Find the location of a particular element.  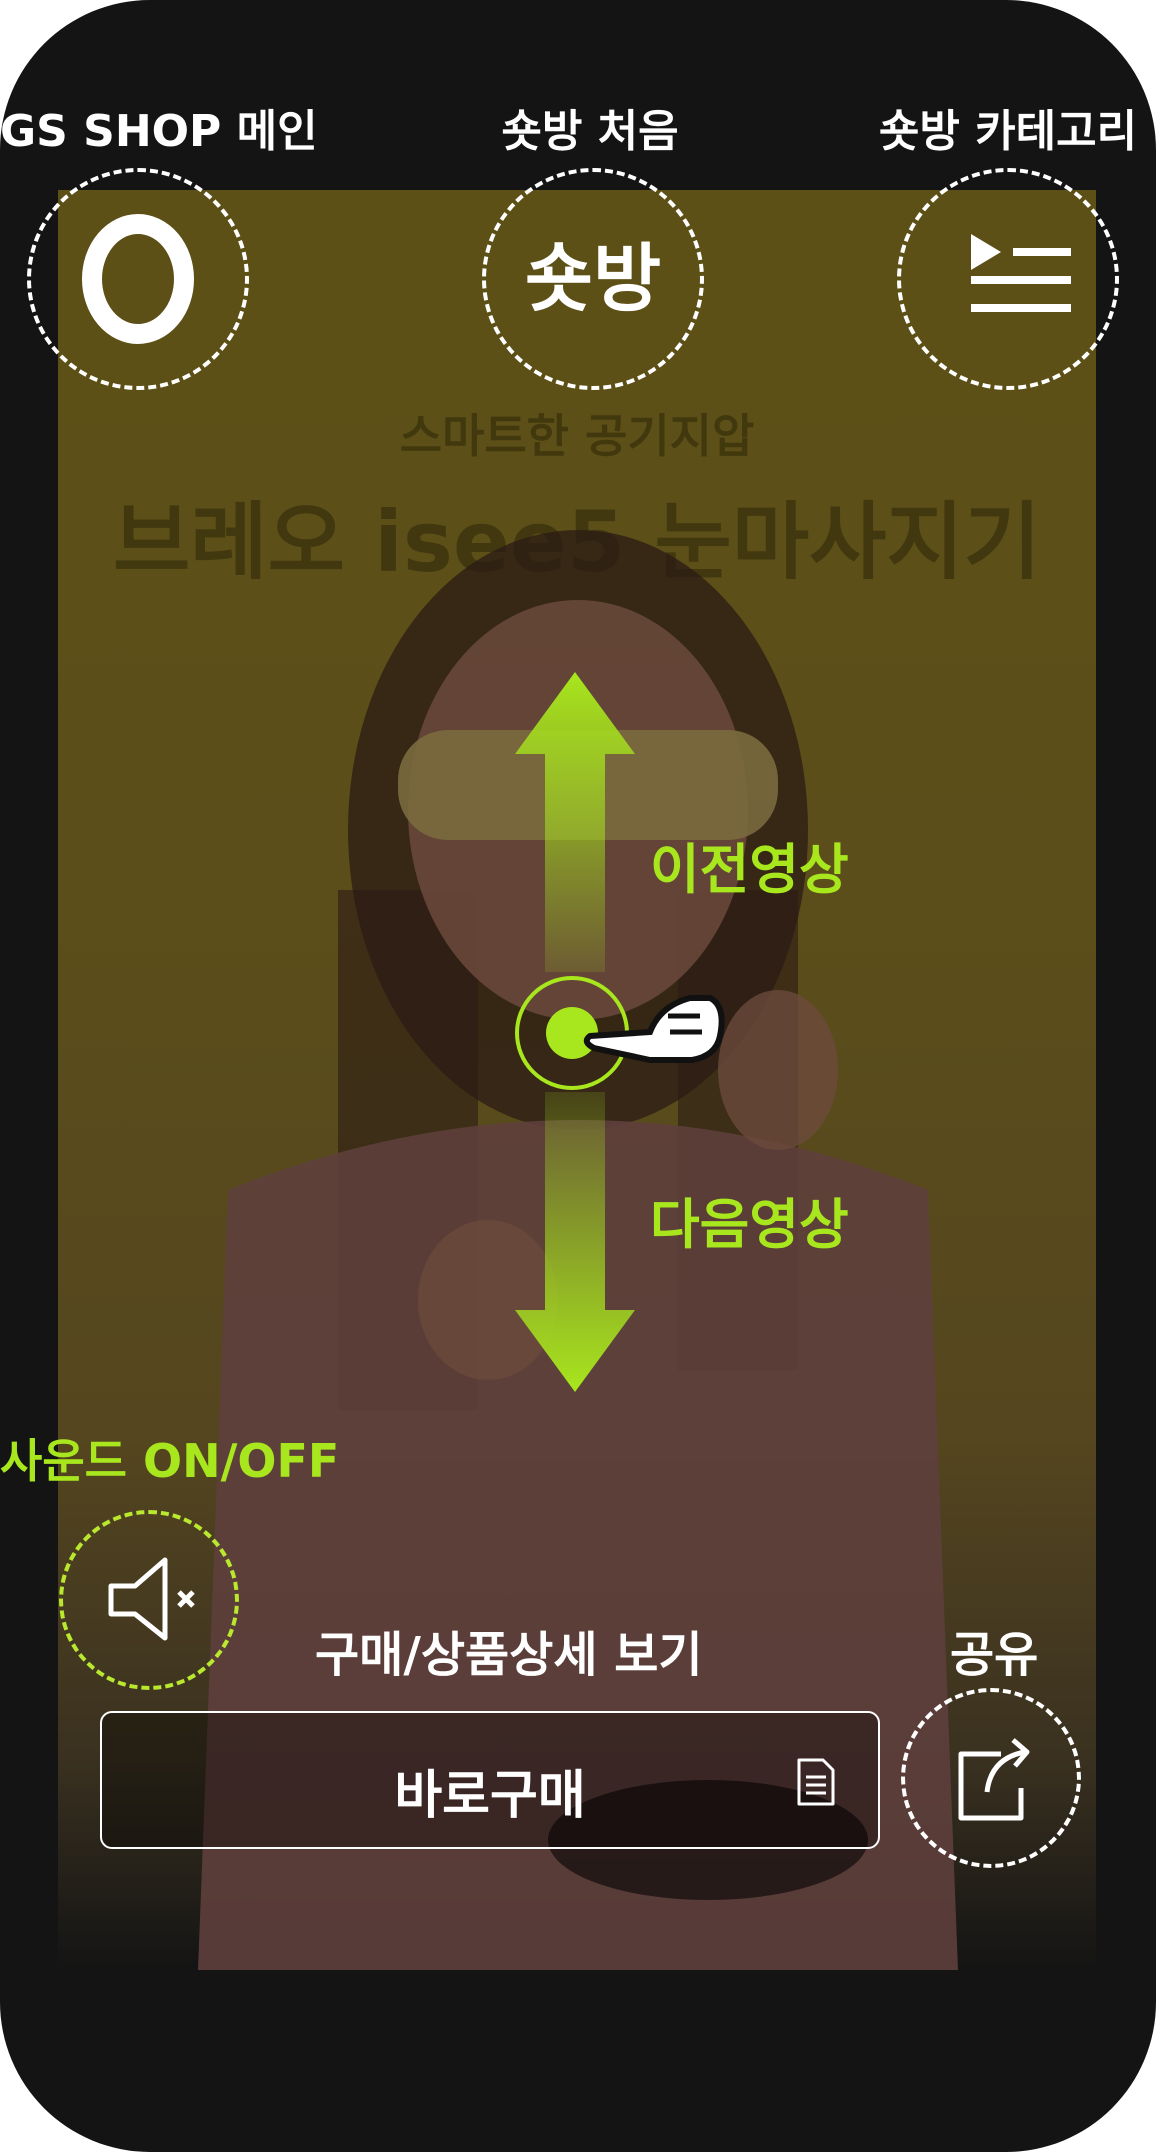

gs-shop-main-label: GS SHOP 메인 is located at coordinates (159, 131).